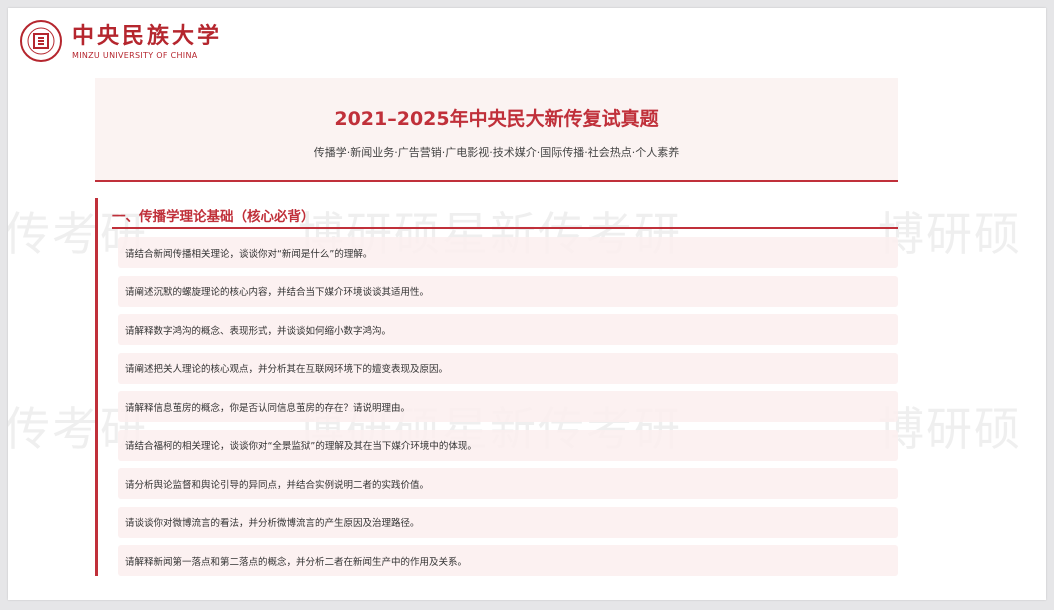 The image size is (1054, 610). Describe the element at coordinates (508, 291) in the screenshot. I see `question-item: 请阐述沉默的螺旋理论的核心内容，并结合当下媒介环境谈谈其适用性。` at that location.